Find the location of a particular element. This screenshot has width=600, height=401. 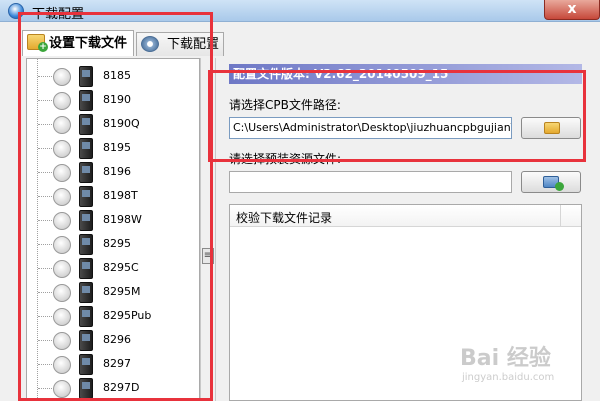

tree-item-label: 8295M is located at coordinates (122, 291).